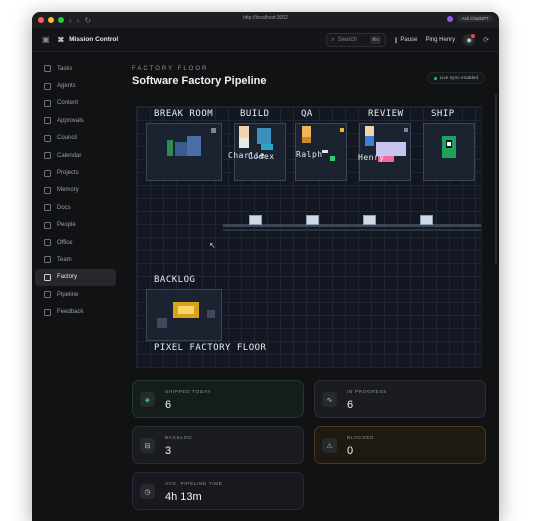  What do you see at coordinates (67, 277) in the screenshot?
I see `sidebar-item-label: Factory` at bounding box center [67, 277].